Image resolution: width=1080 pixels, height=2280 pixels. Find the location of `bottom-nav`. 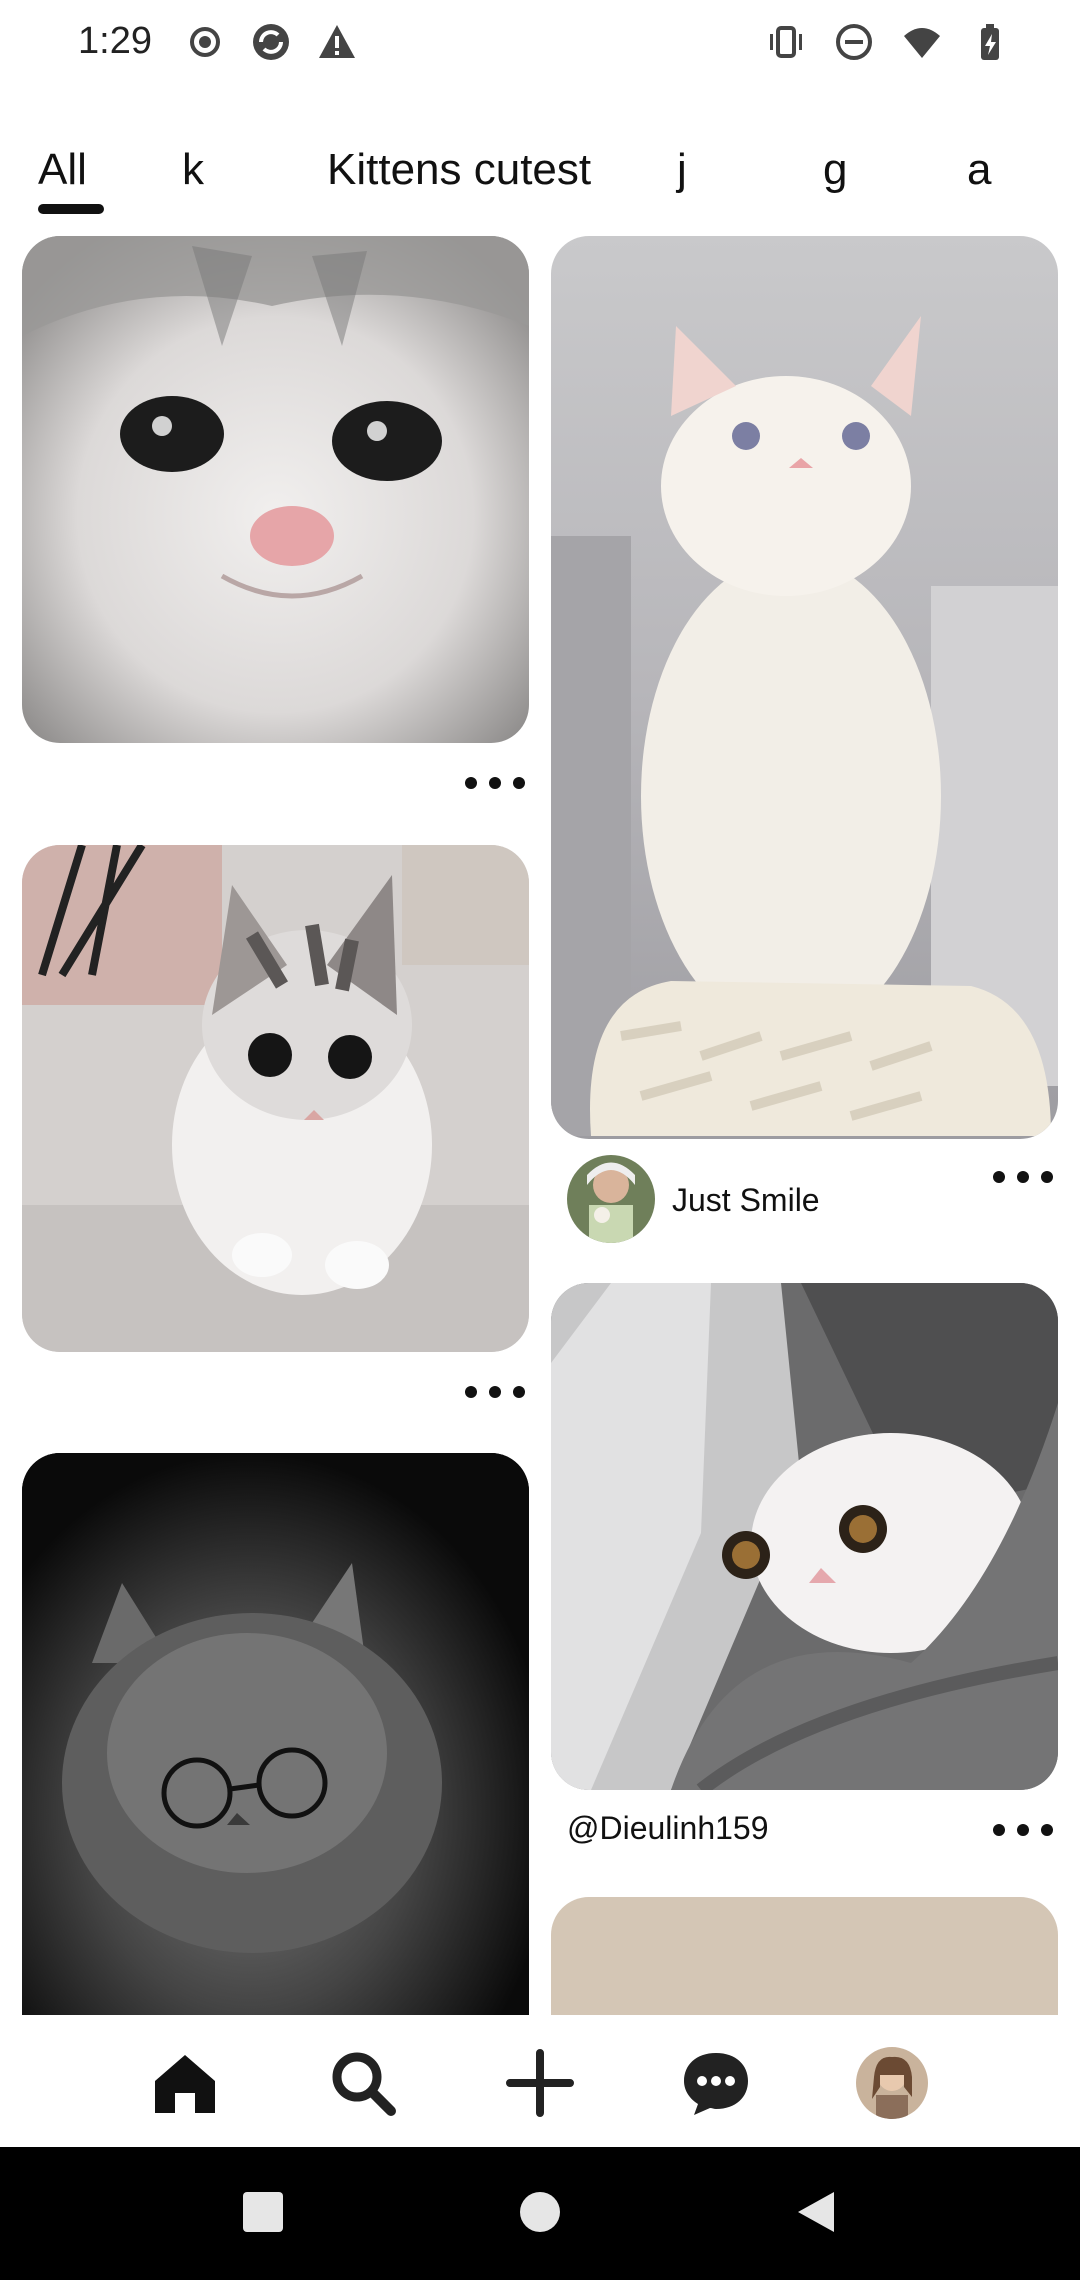

bottom-nav is located at coordinates (540, 2081).